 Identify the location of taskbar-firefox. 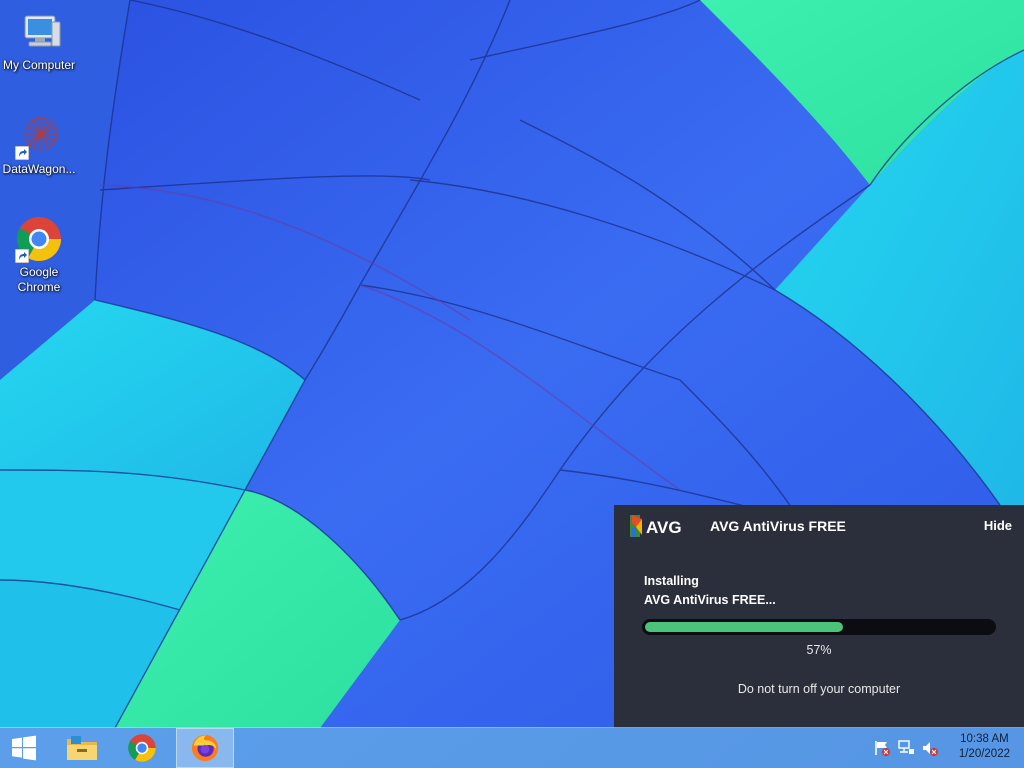
(205, 748).